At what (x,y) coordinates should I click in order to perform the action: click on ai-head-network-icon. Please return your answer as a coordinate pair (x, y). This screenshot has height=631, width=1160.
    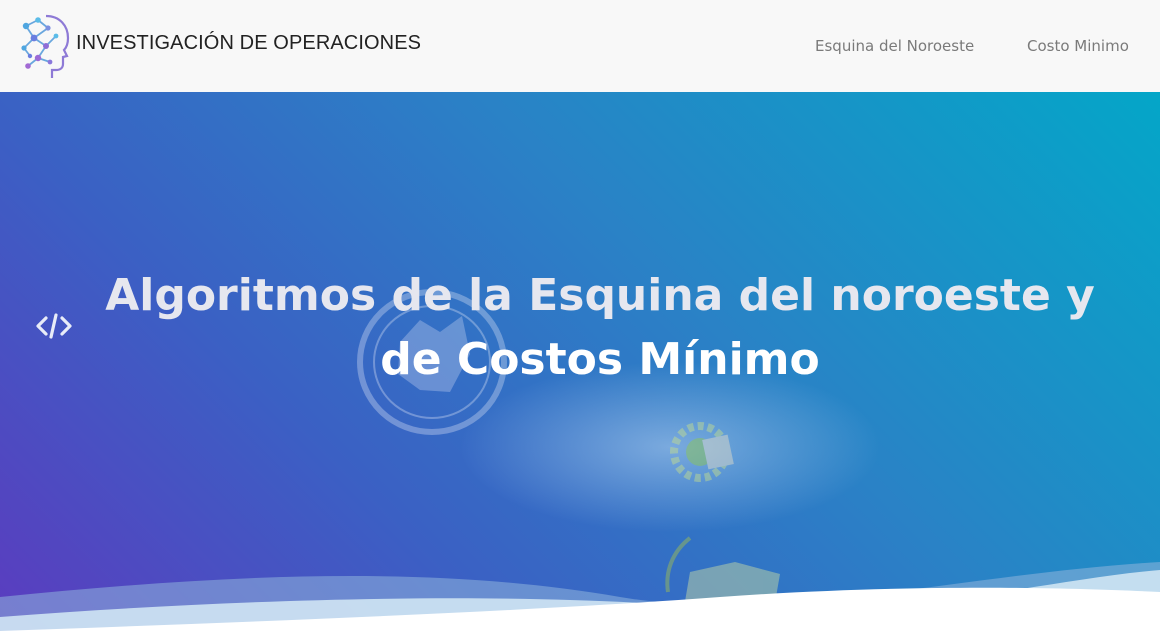
    Looking at the image, I should click on (45, 46).